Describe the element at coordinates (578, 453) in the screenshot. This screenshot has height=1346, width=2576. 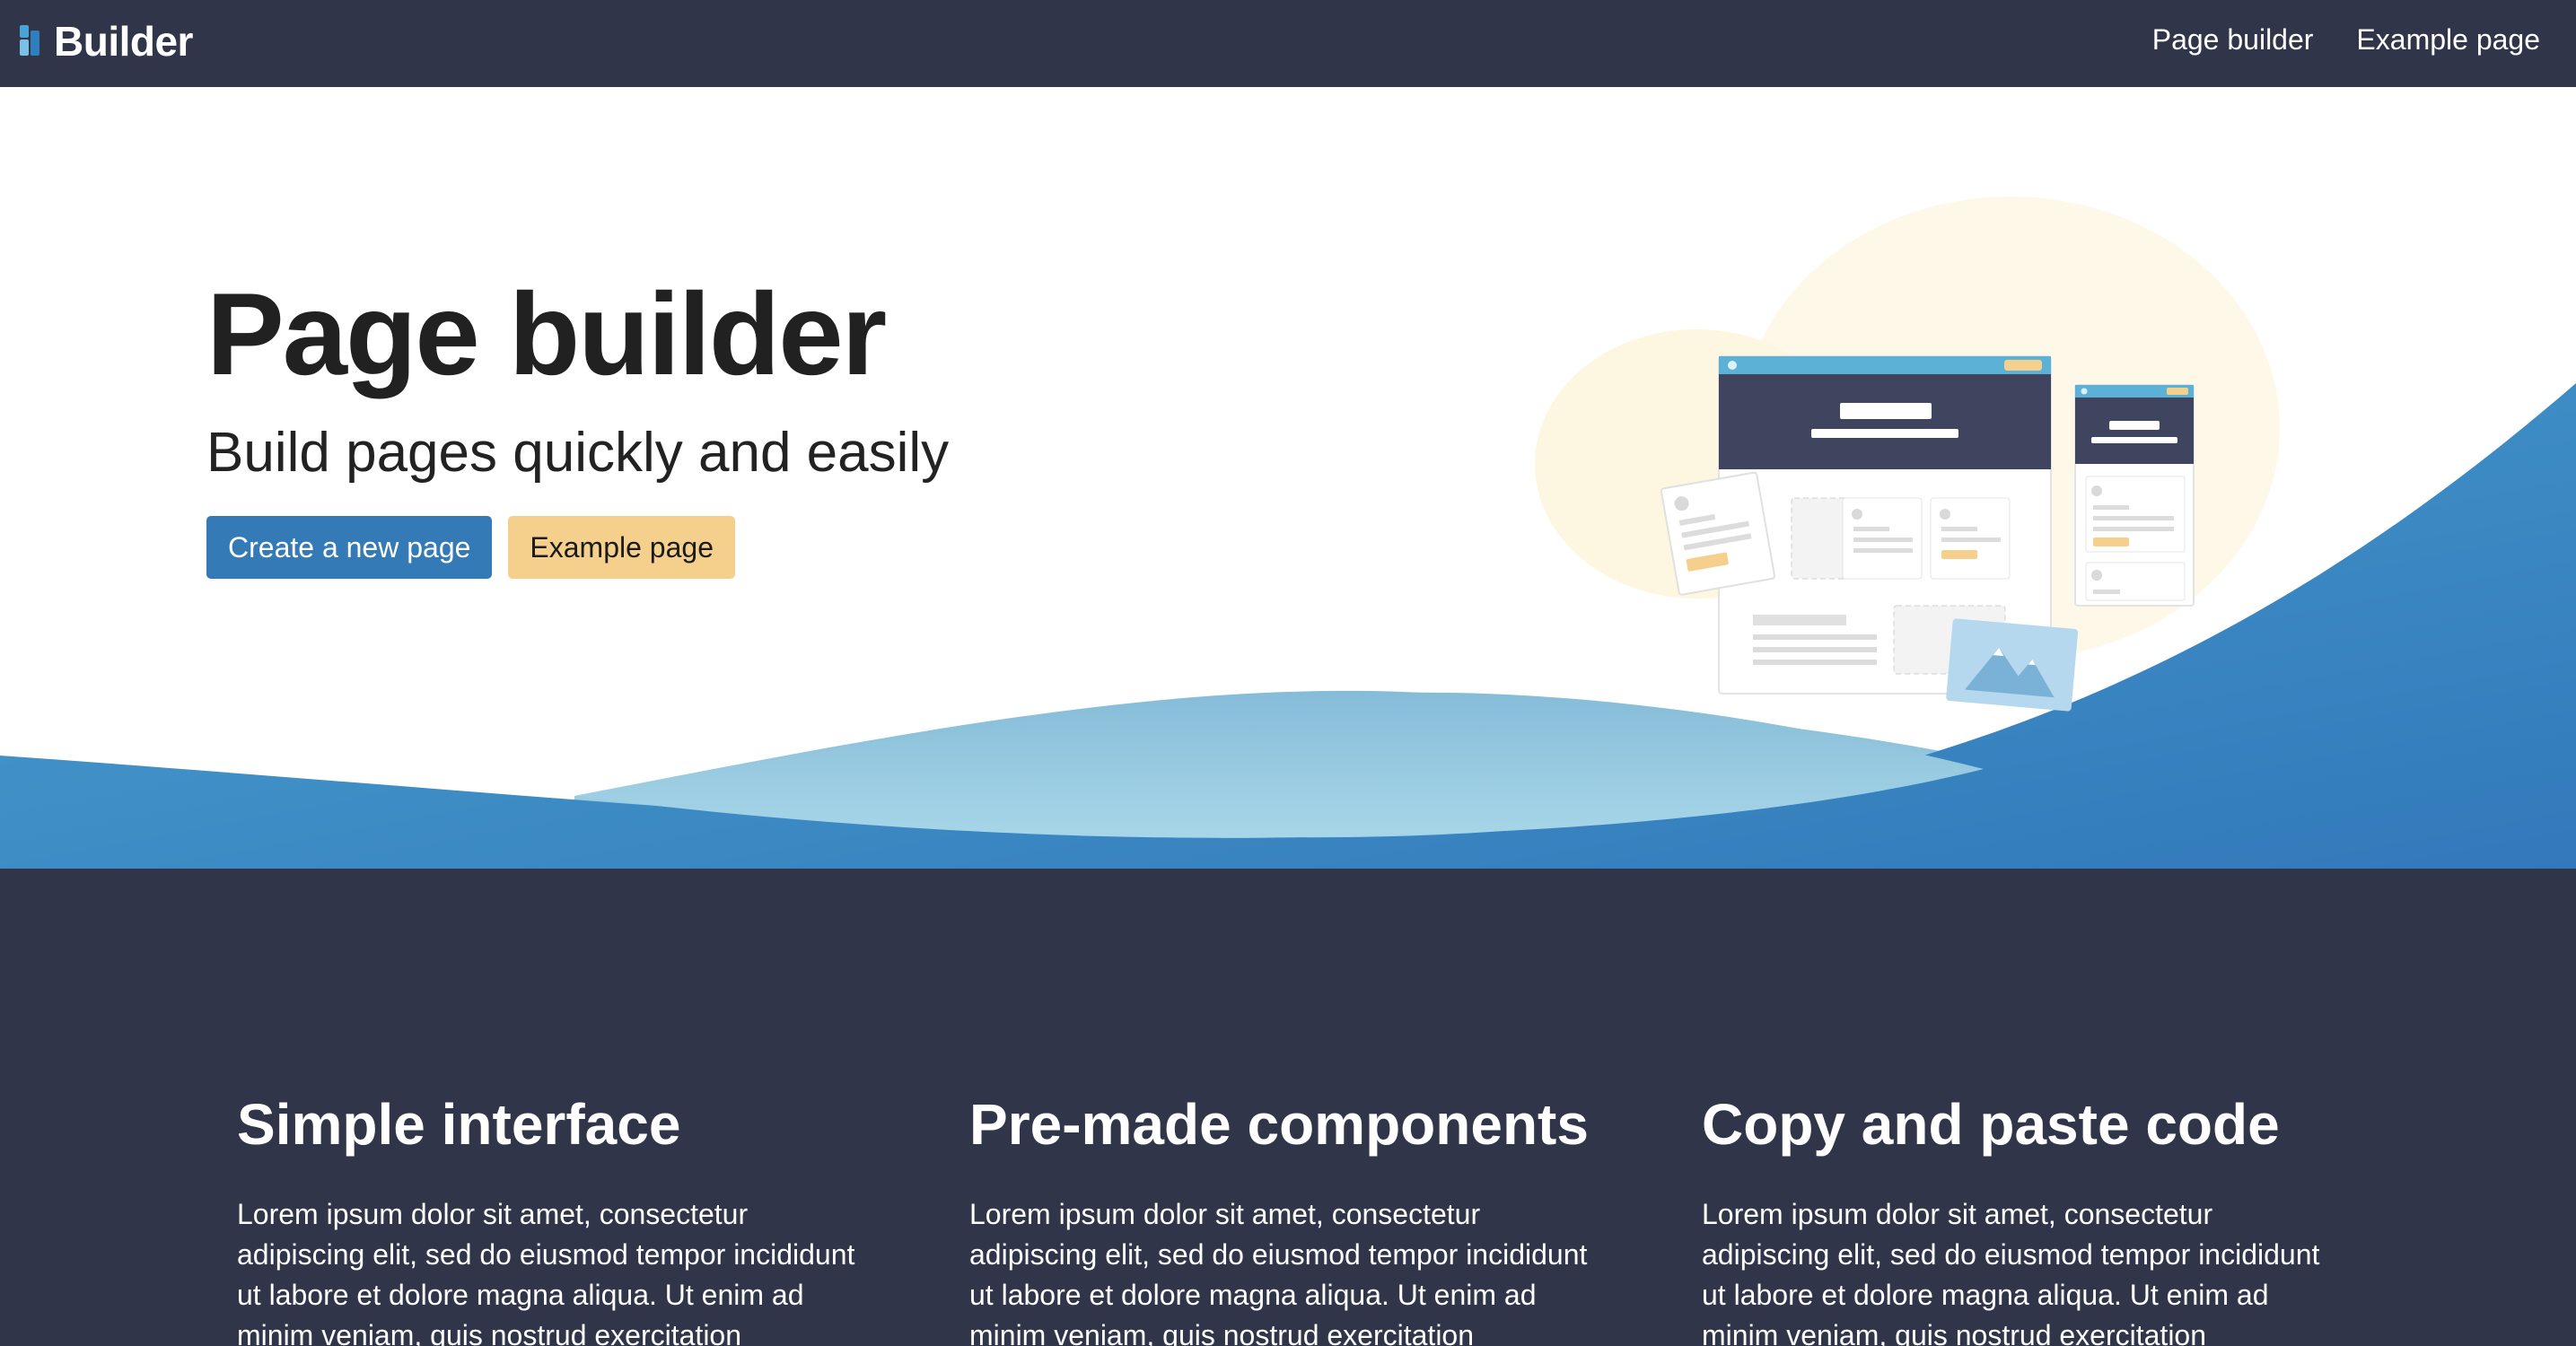
I see `hero-subtitle: Build pages quickly and easily` at that location.